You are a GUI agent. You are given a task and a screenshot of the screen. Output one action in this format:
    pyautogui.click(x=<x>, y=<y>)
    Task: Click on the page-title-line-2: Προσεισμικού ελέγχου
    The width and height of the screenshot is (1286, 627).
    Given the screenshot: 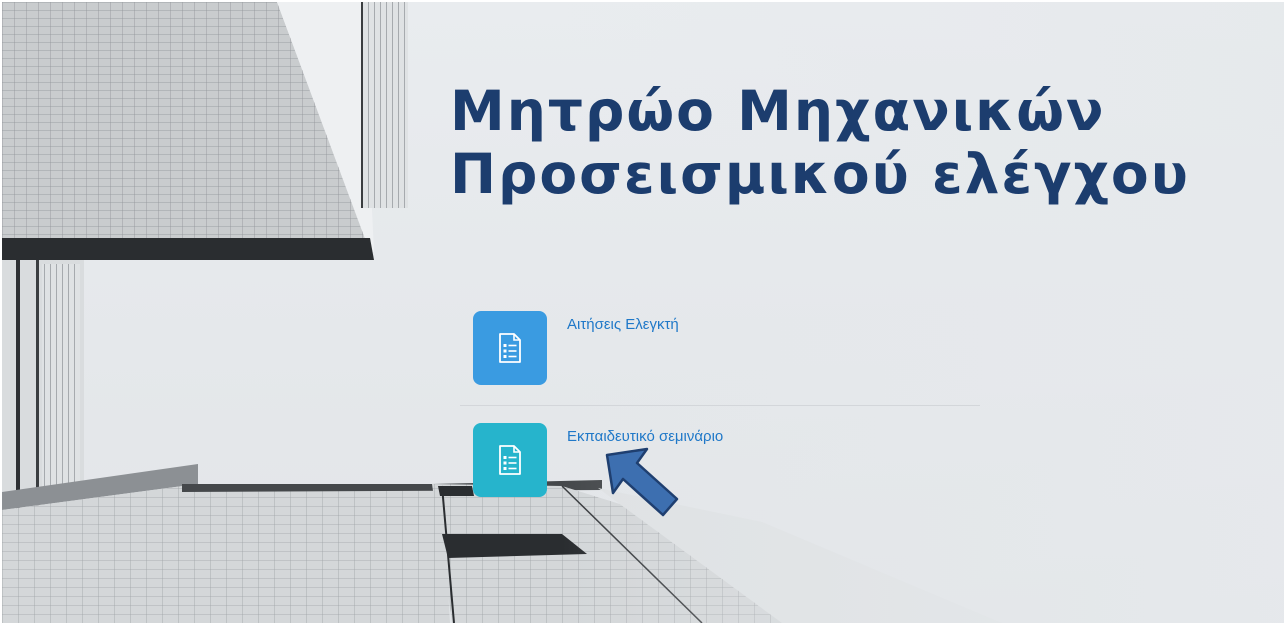 What is the action you would take?
    pyautogui.click(x=820, y=174)
    